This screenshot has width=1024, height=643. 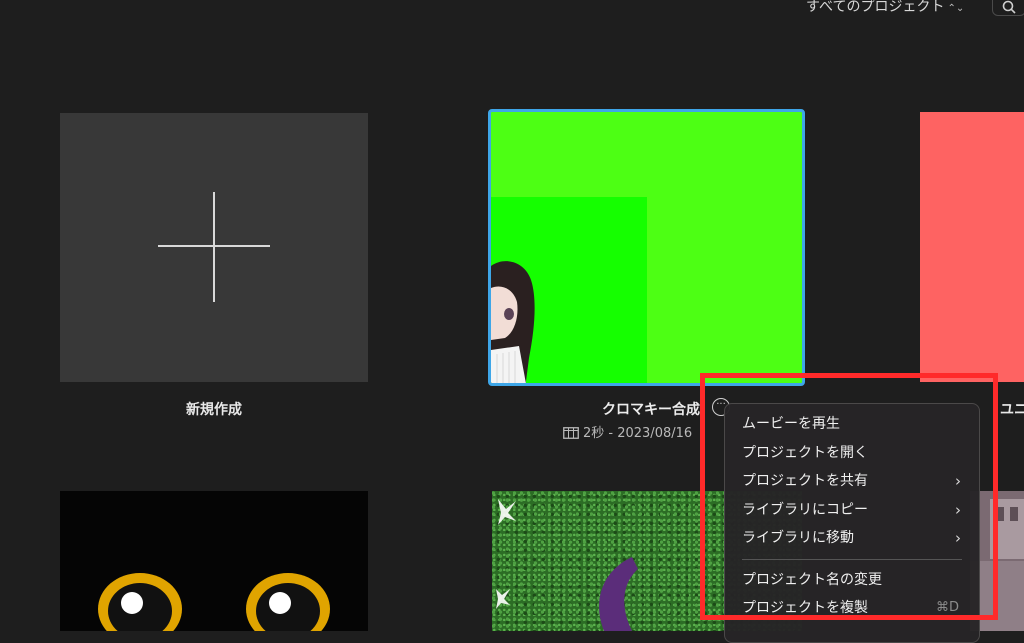 What do you see at coordinates (571, 433) in the screenshot?
I see `film-icon` at bounding box center [571, 433].